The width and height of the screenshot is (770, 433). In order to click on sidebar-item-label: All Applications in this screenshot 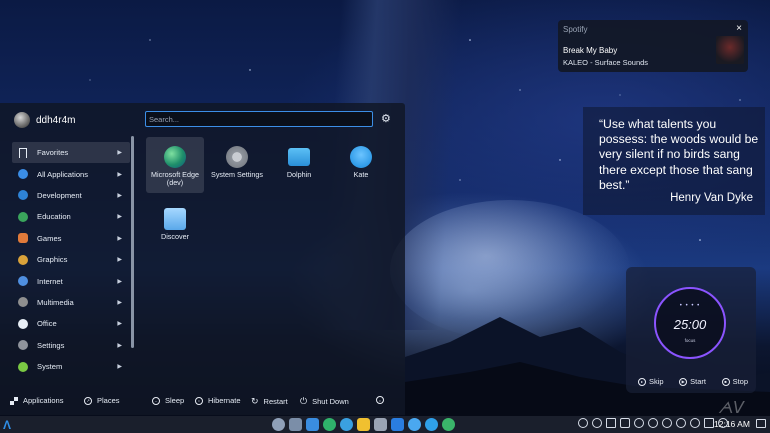, I will do `click(63, 174)`.